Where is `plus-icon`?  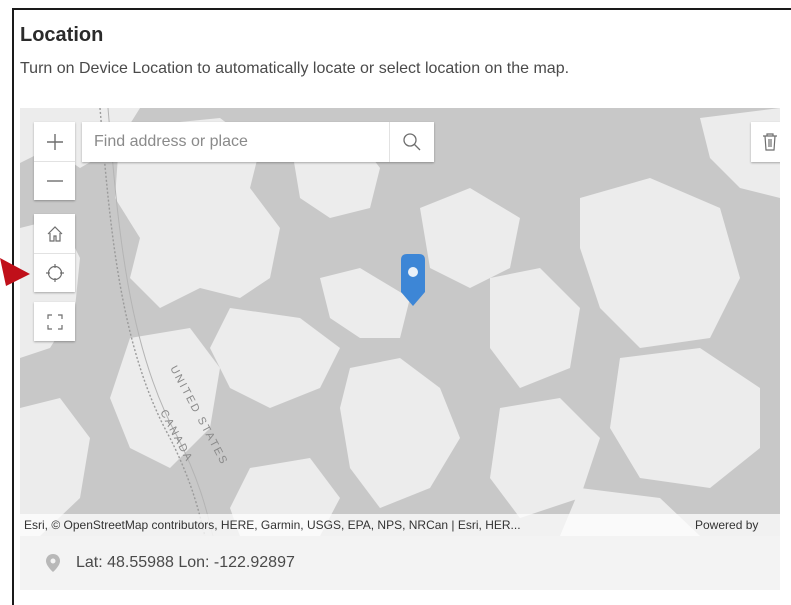
plus-icon is located at coordinates (54, 141).